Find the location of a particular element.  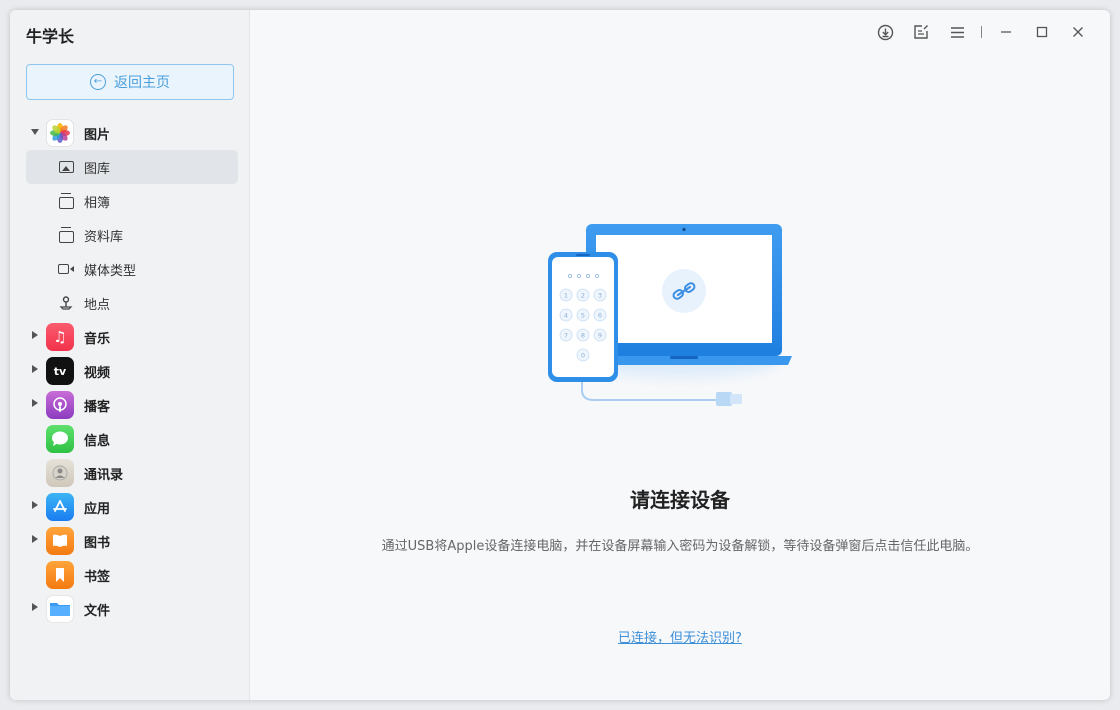

sidebar-item-video: tv 视频 is located at coordinates (130, 371).